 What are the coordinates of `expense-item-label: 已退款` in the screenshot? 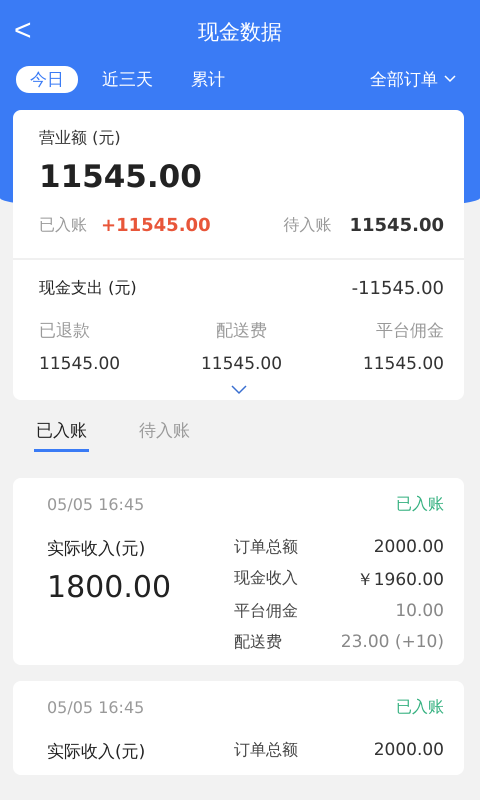 It's located at (65, 331).